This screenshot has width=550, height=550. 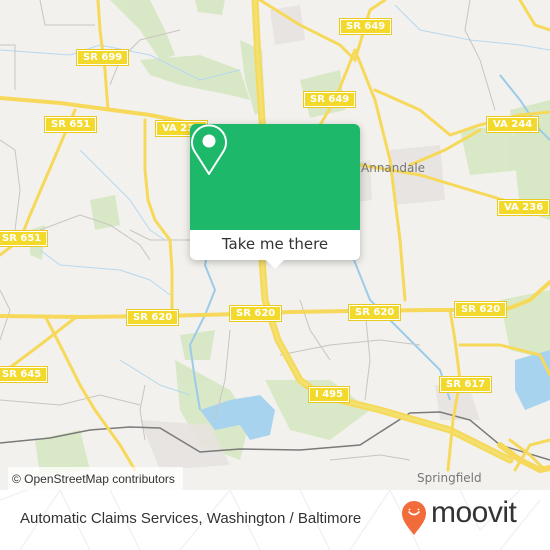 I want to click on moovit-wordmark: moovit, so click(x=474, y=512).